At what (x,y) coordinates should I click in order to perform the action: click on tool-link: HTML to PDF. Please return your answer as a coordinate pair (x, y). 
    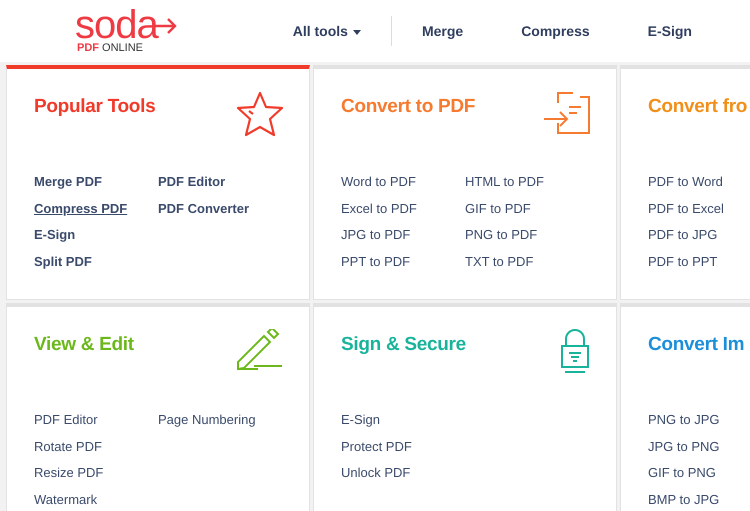
    Looking at the image, I should click on (527, 182).